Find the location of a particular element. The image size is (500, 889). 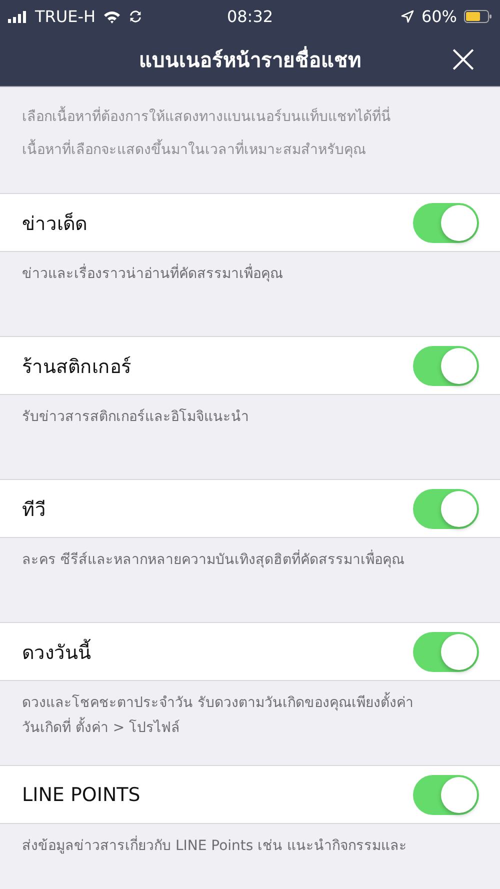

setting-label: ร้านสติกเกอร์ is located at coordinates (76, 367).